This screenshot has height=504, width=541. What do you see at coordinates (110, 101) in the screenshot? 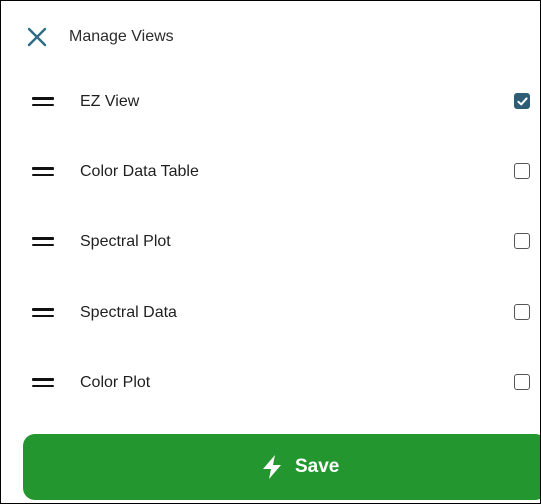
I see `view-label: EZ View` at bounding box center [110, 101].